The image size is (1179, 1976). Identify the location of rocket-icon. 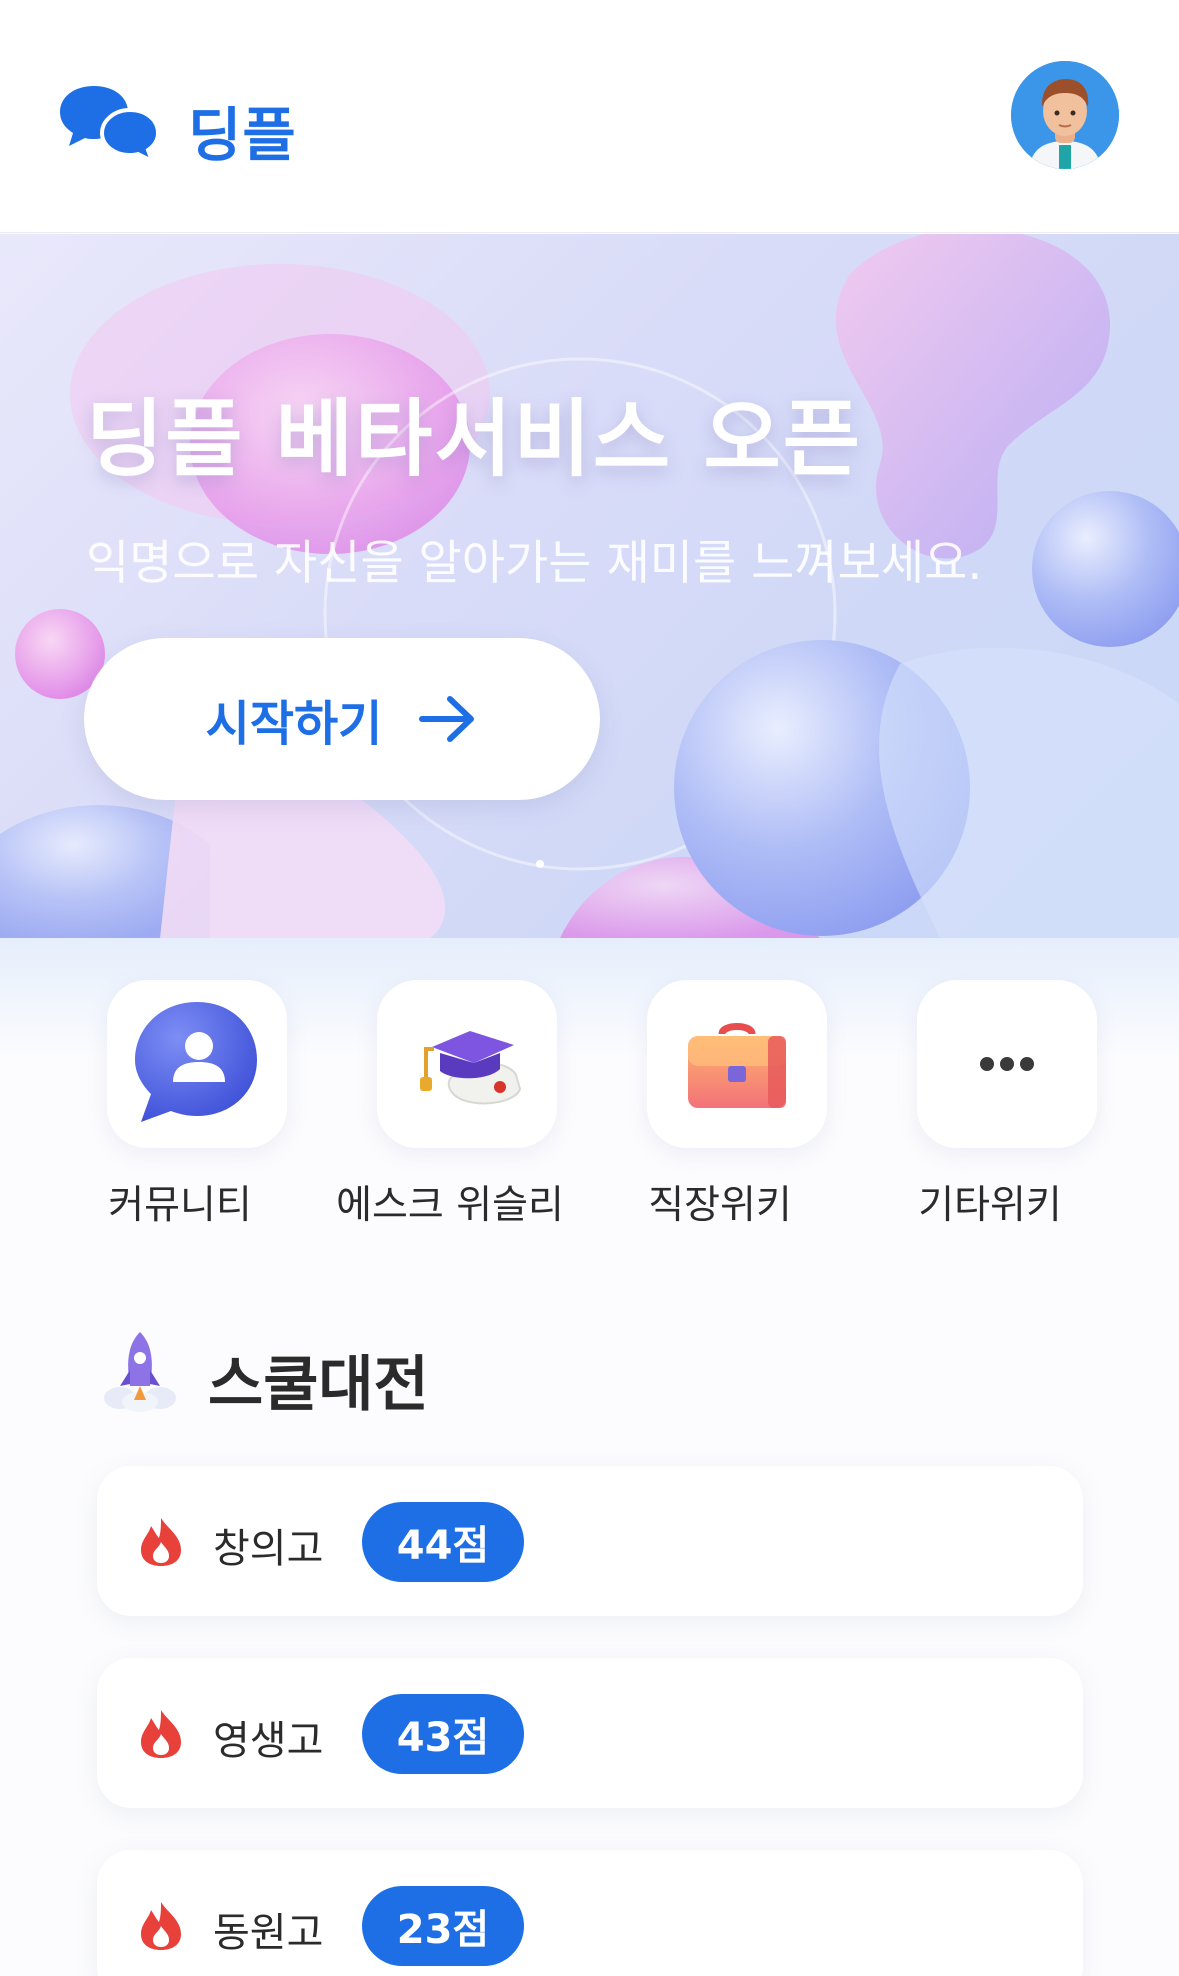
(140, 1372).